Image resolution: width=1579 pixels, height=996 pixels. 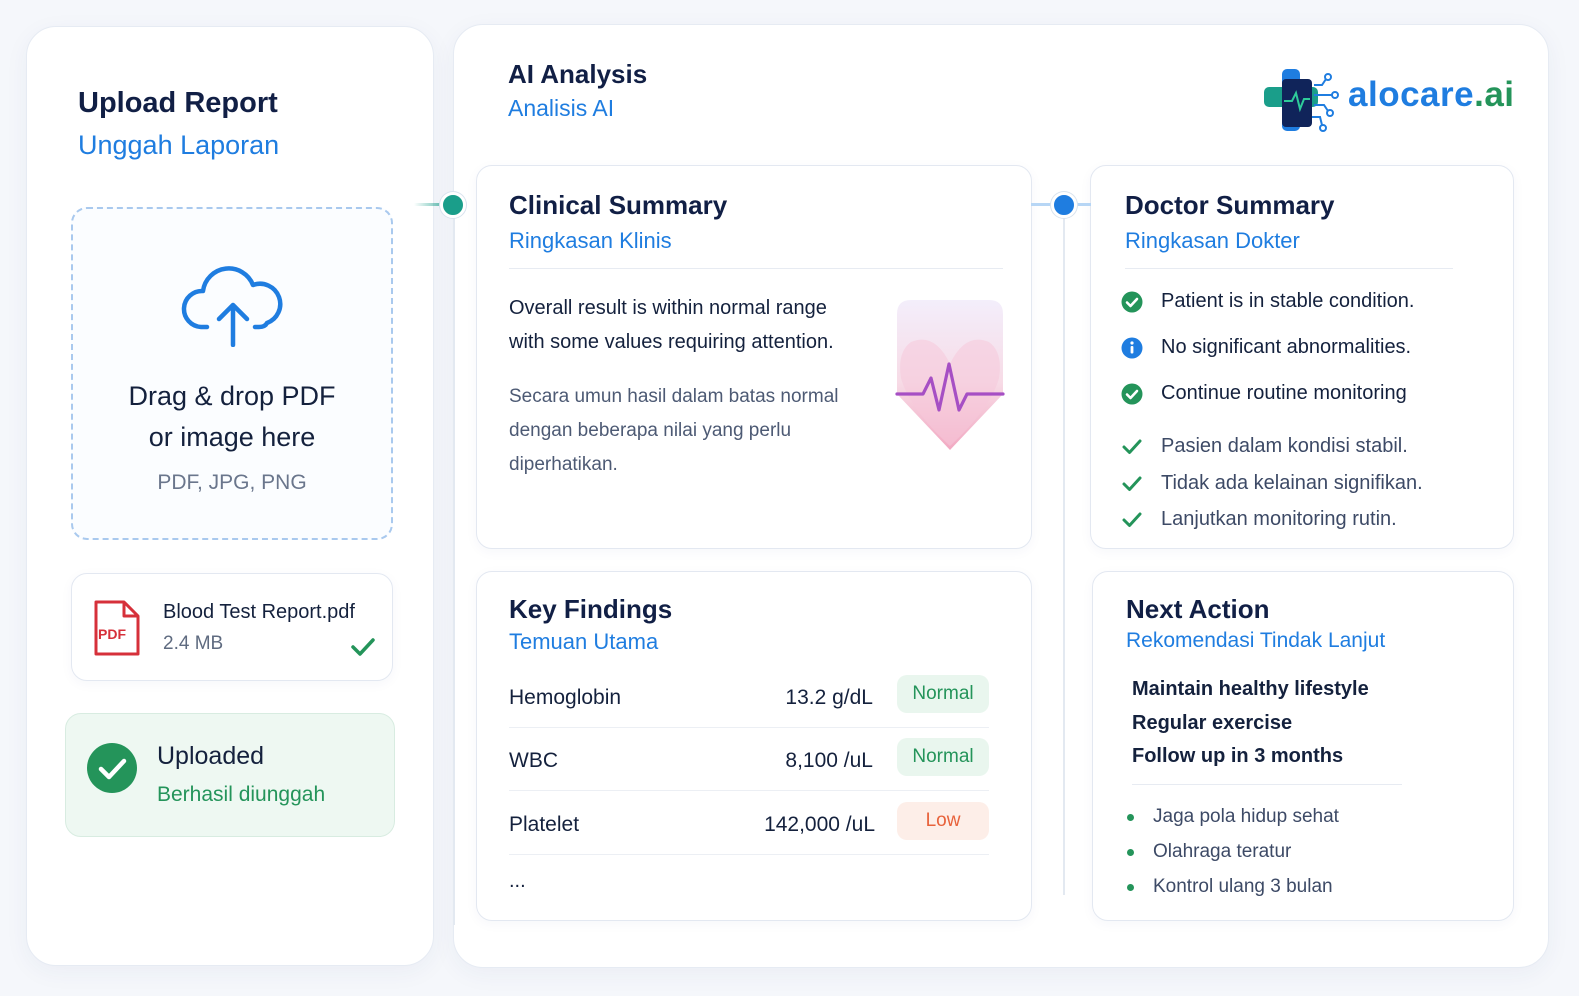 What do you see at coordinates (1279, 519) in the screenshot?
I see `doctor-point-id-text: Lanjutkan monitoring rutin.` at bounding box center [1279, 519].